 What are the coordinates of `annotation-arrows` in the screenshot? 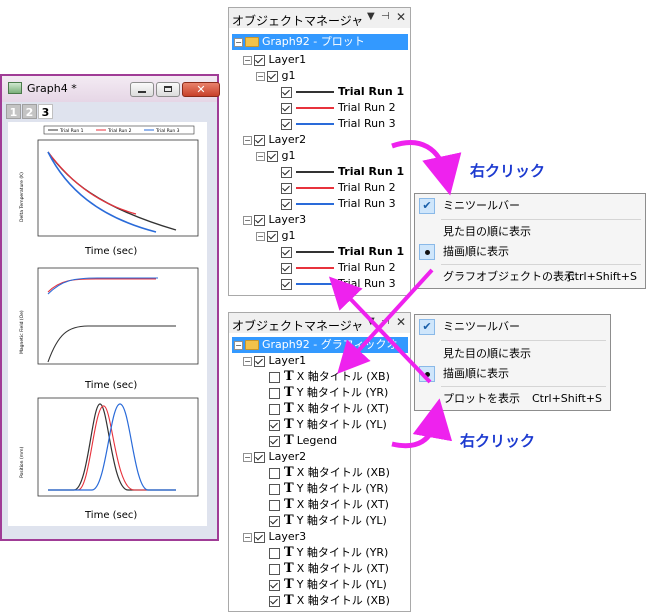 It's located at (395, 294).